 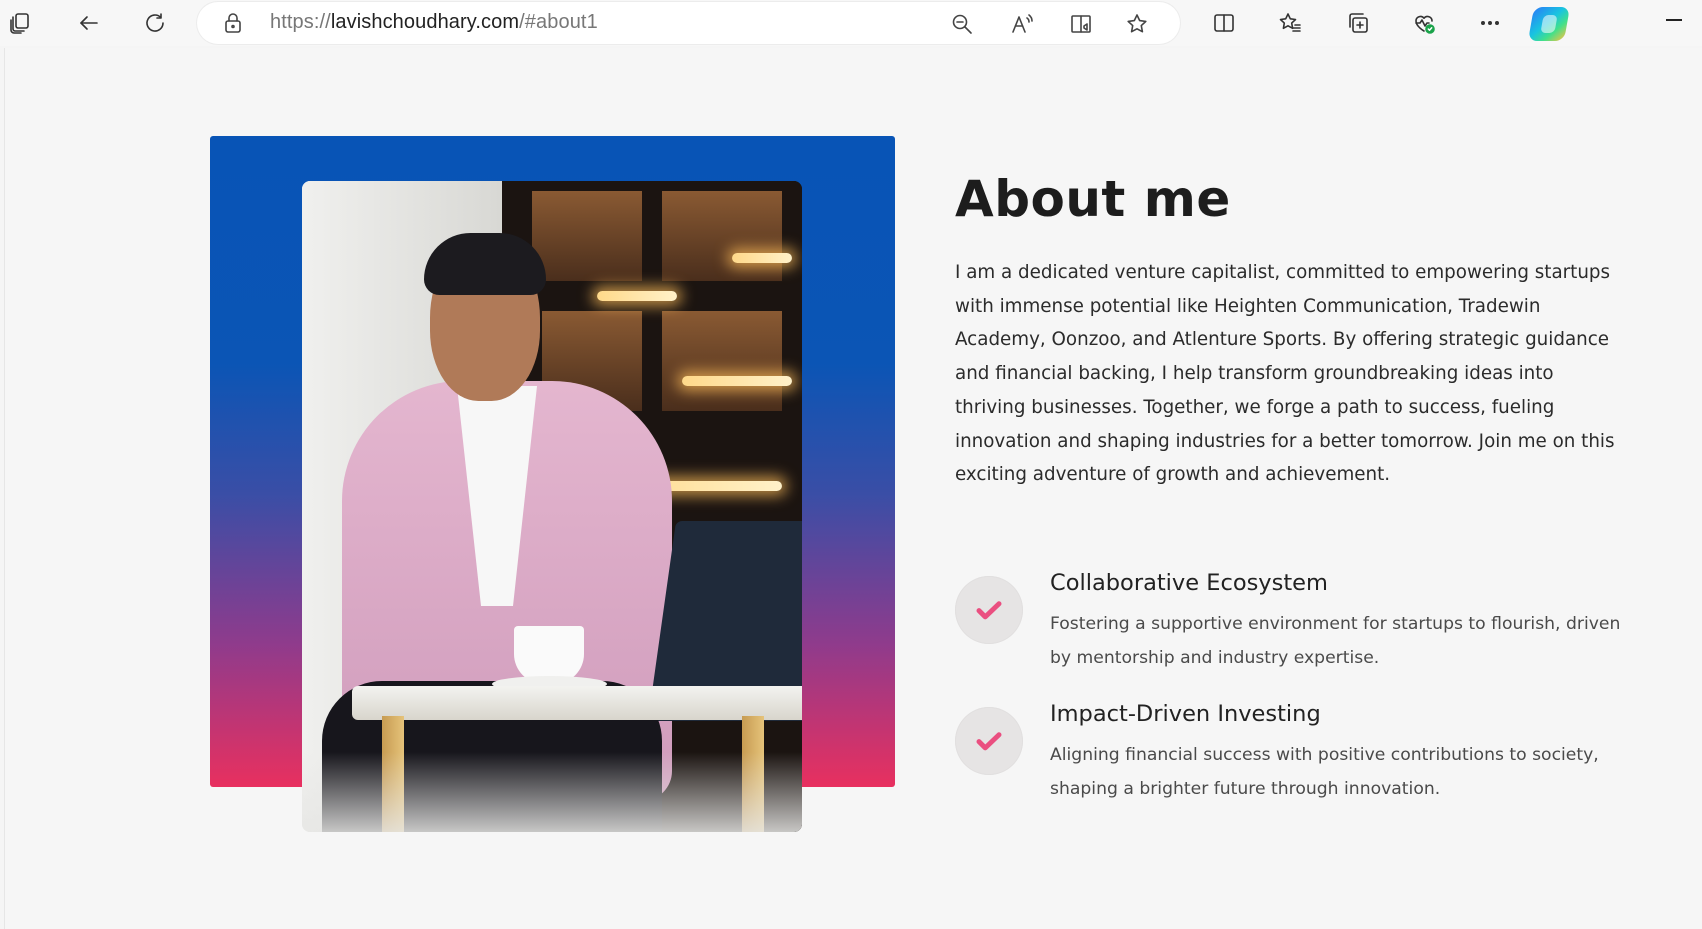 I want to click on photo-fade, so click(x=552, y=792).